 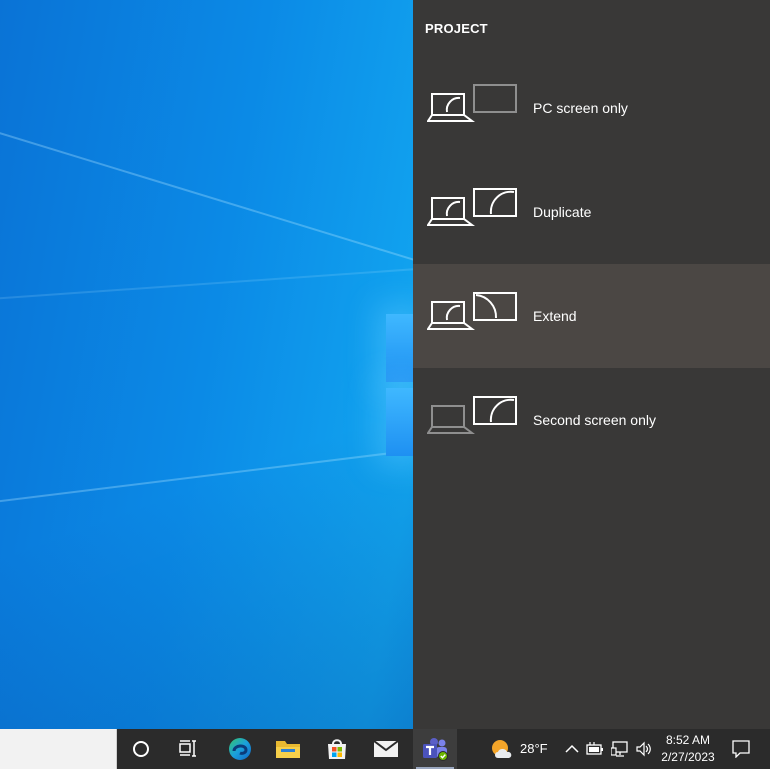 What do you see at coordinates (519, 749) in the screenshot?
I see `weather-widget: 28°F` at bounding box center [519, 749].